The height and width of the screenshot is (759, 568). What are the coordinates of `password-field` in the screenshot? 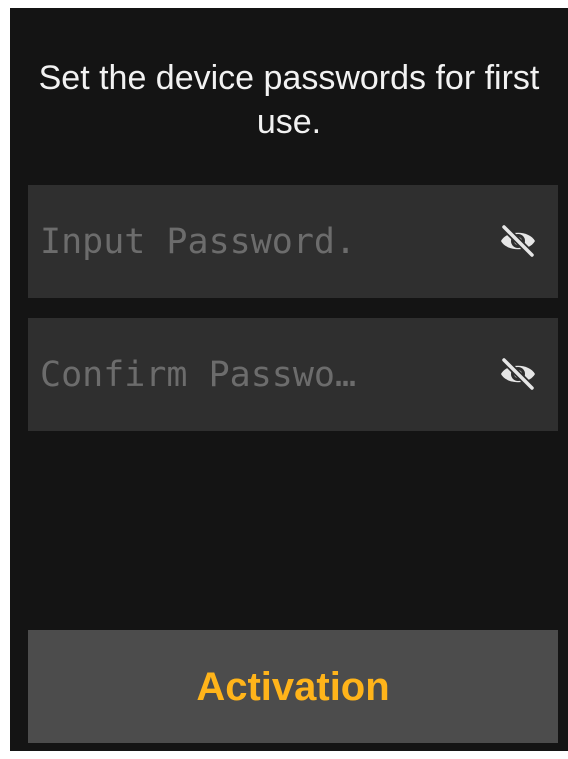 It's located at (293, 241).